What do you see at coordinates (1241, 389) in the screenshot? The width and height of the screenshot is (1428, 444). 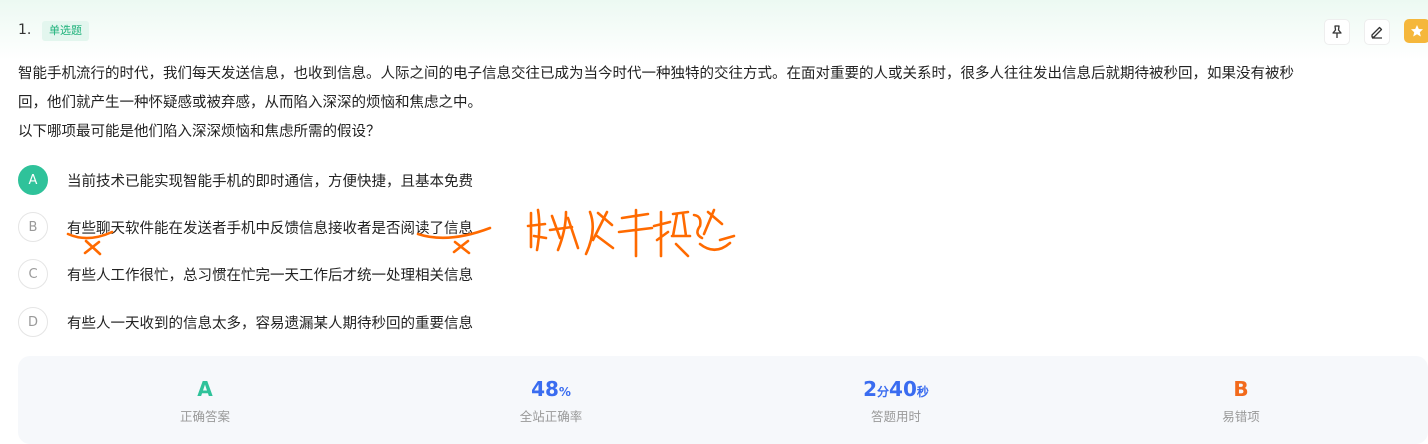 I see `common-wrong-value: B` at bounding box center [1241, 389].